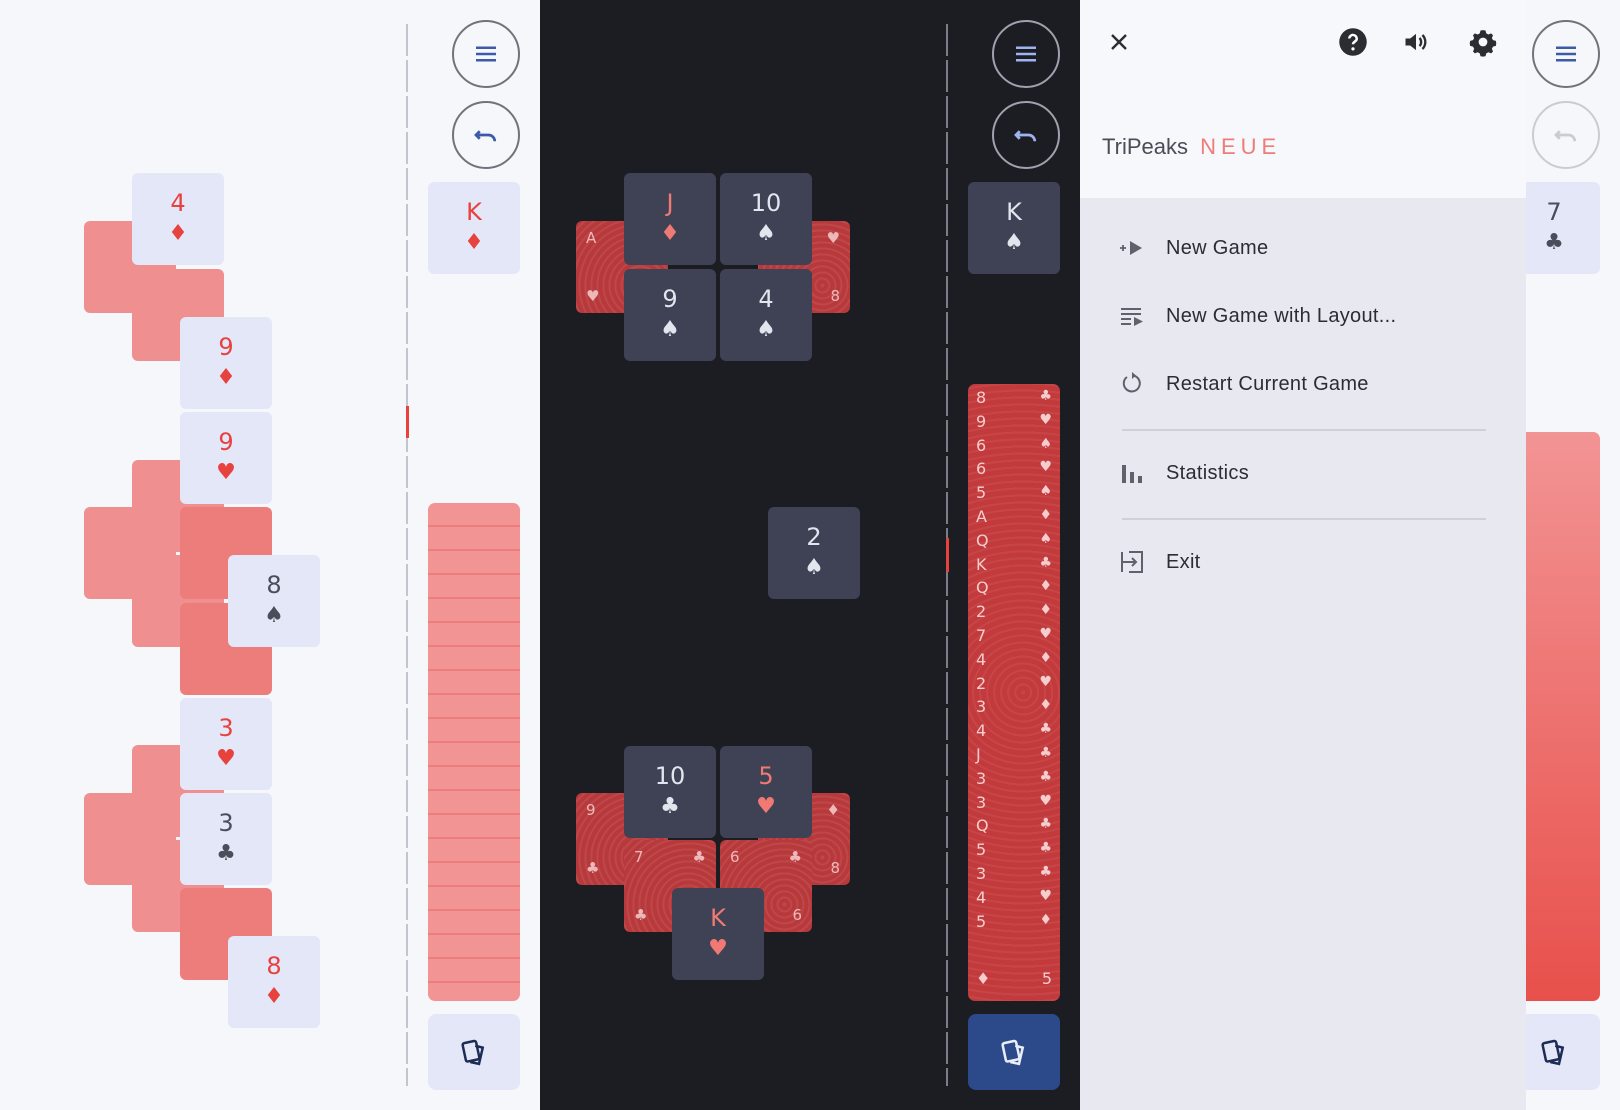 Image resolution: width=1620 pixels, height=1110 pixels. Describe the element at coordinates (1308, 562) in the screenshot. I see `exit-item: Exit` at that location.